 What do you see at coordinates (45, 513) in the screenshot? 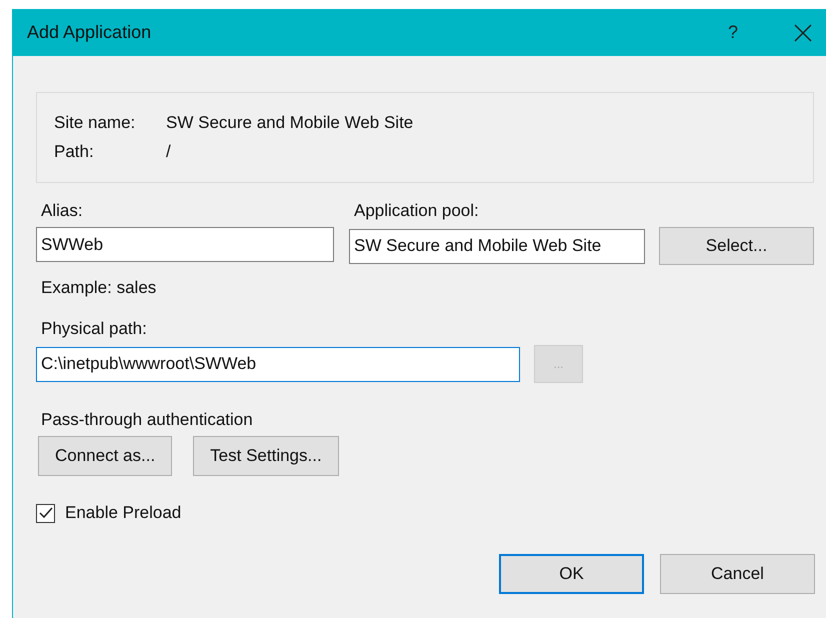
I see `checkbox` at bounding box center [45, 513].